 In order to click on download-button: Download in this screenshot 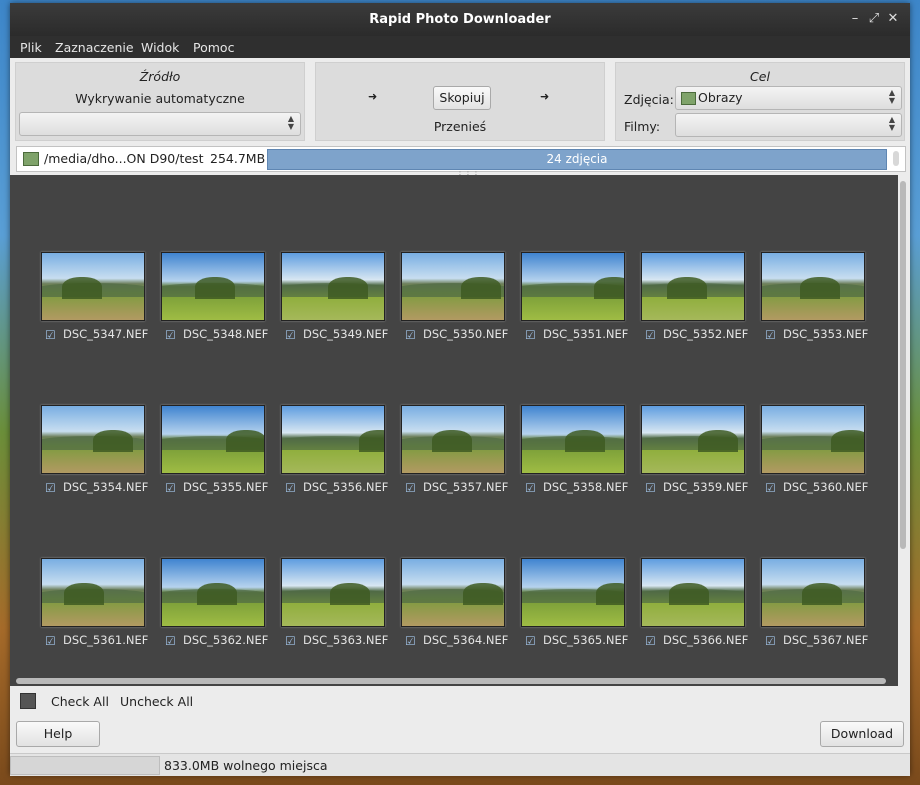, I will do `click(862, 734)`.